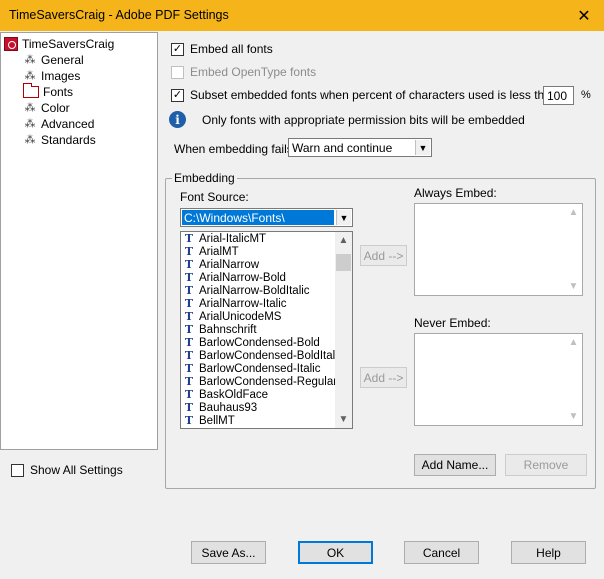 This screenshot has height=579, width=604. What do you see at coordinates (229, 264) in the screenshot?
I see `font-name: ArialNarrow` at bounding box center [229, 264].